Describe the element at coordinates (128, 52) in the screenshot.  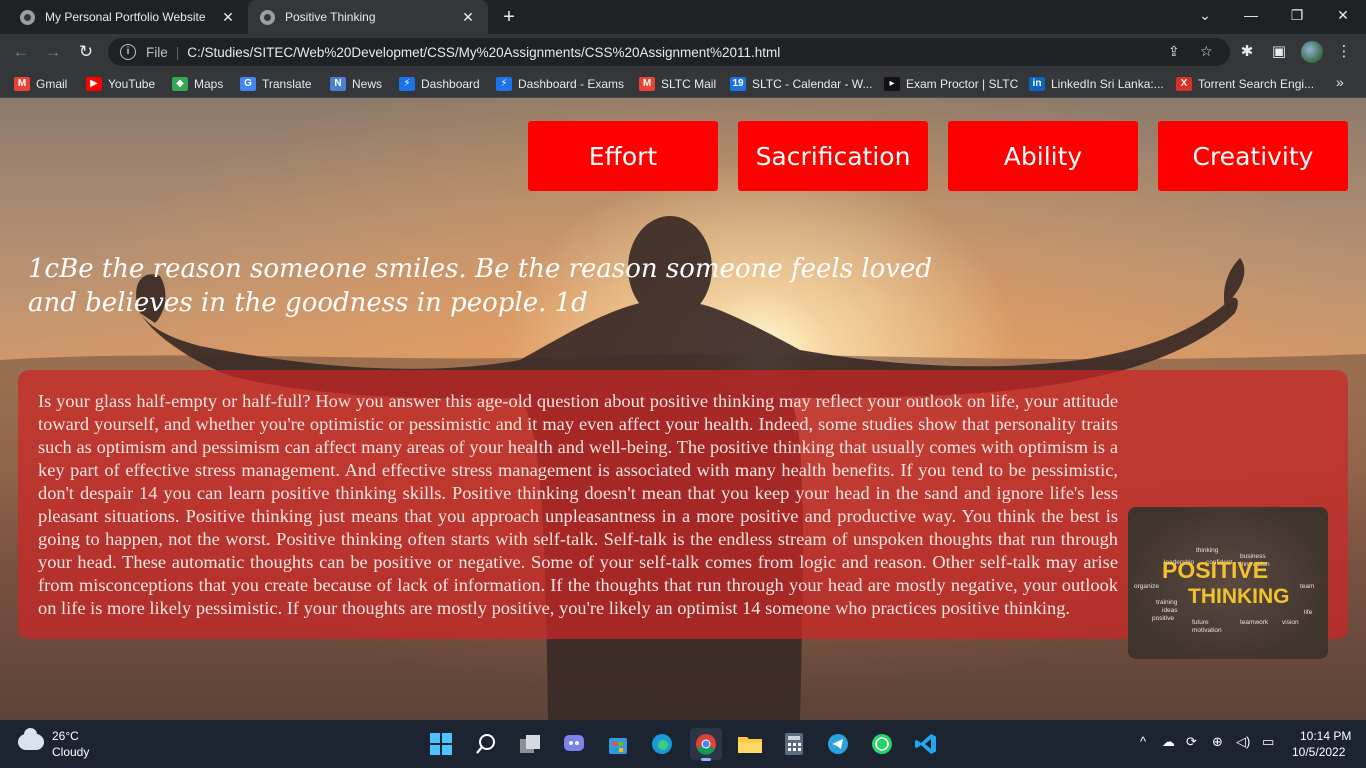
I see `info-icon: i` at that location.